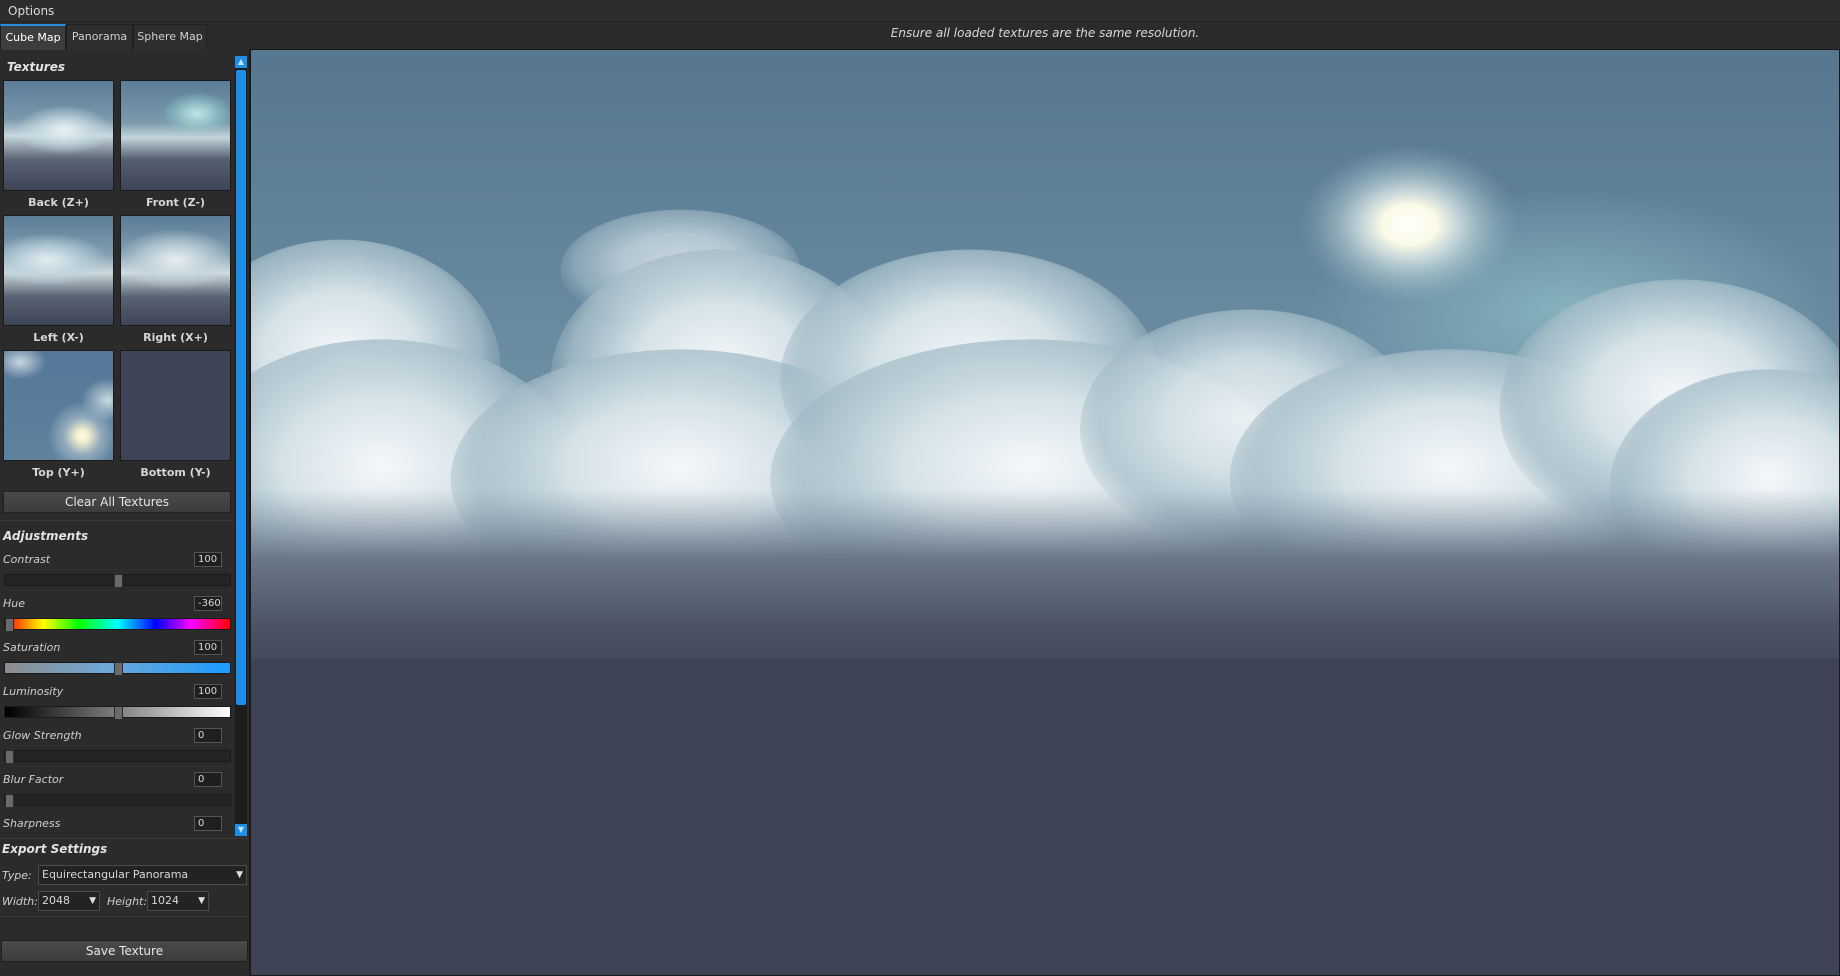 This screenshot has height=976, width=1840. What do you see at coordinates (32, 823) in the screenshot?
I see `sharpness-label: Sharpness` at bounding box center [32, 823].